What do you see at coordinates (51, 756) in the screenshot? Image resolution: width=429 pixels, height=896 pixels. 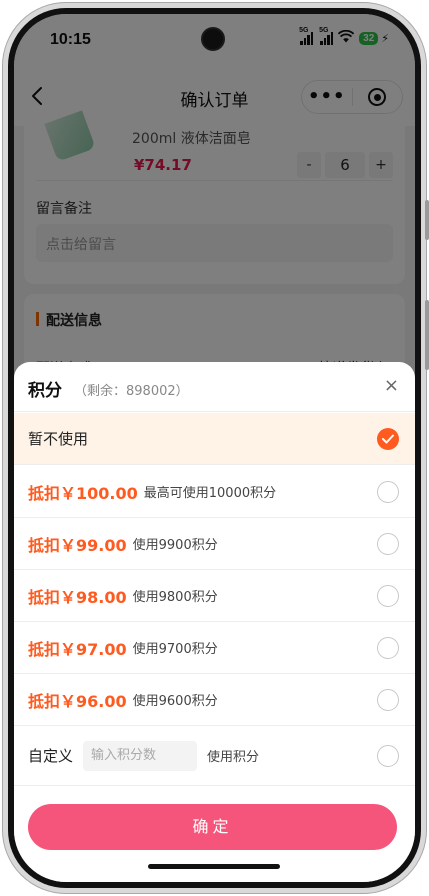 I see `custom-label: 自定义` at bounding box center [51, 756].